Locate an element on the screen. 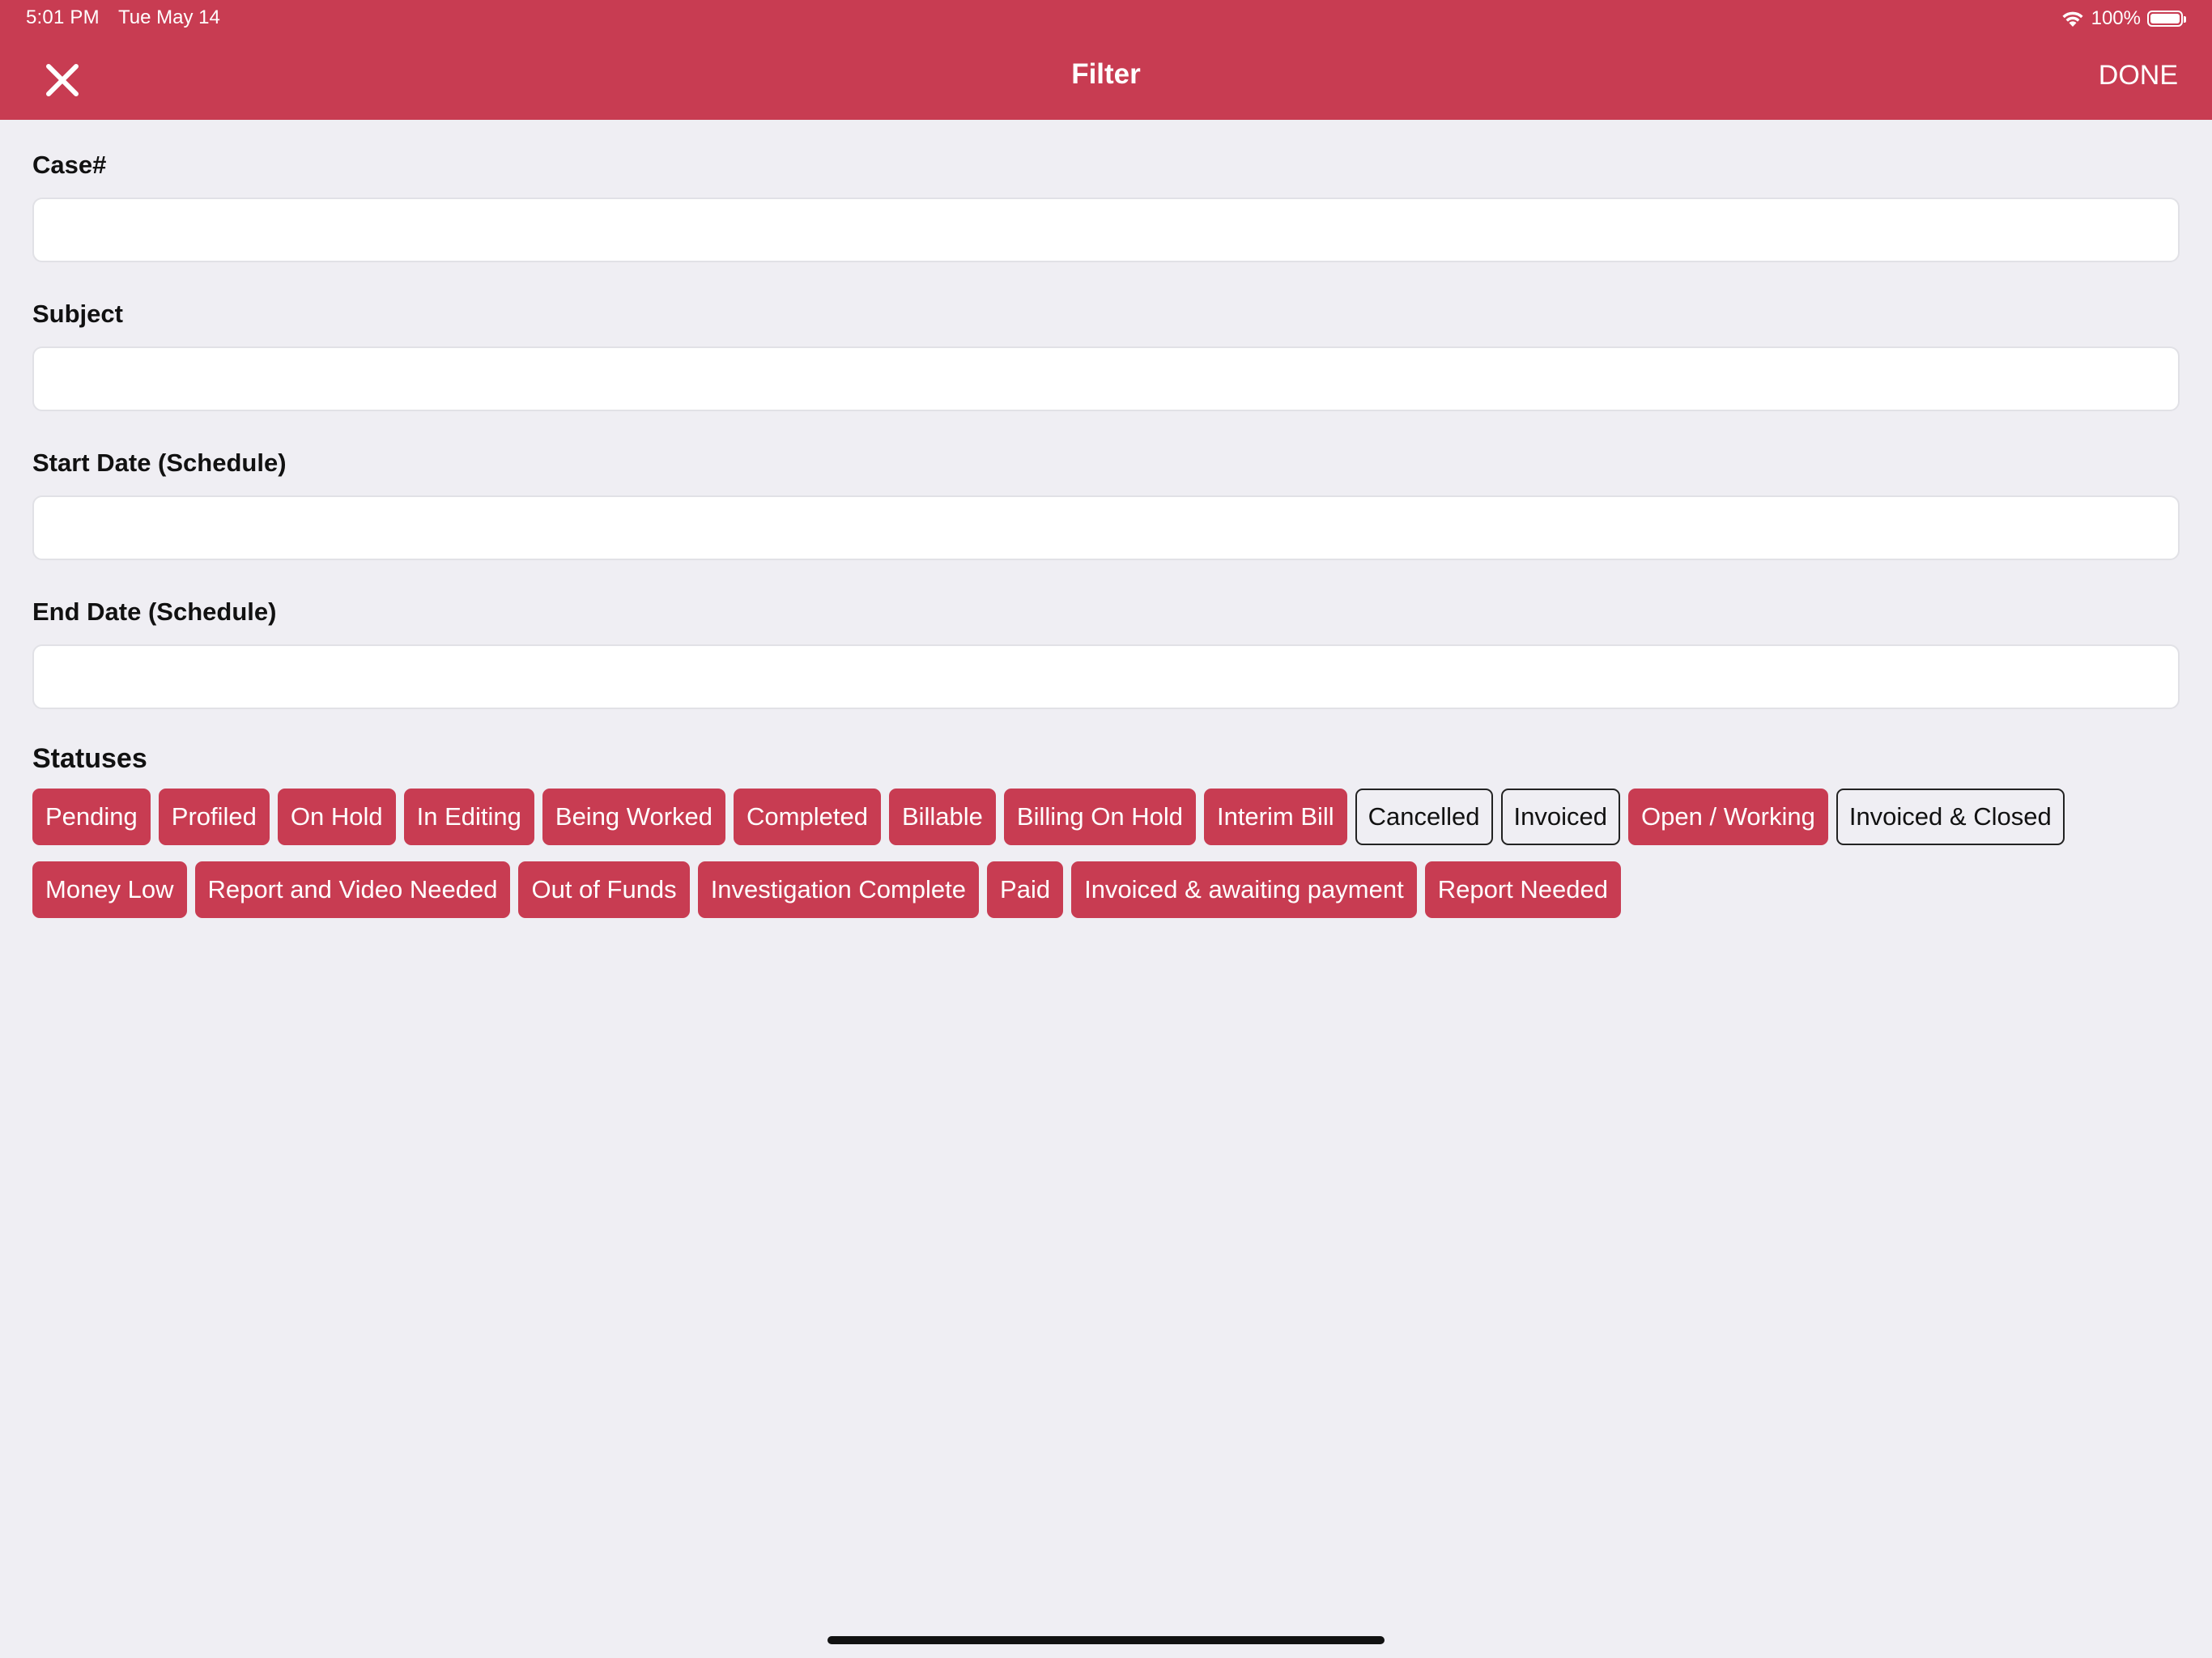 Image resolution: width=2212 pixels, height=1658 pixels. status-chip-invoiced: Invoiced is located at coordinates (1561, 817).